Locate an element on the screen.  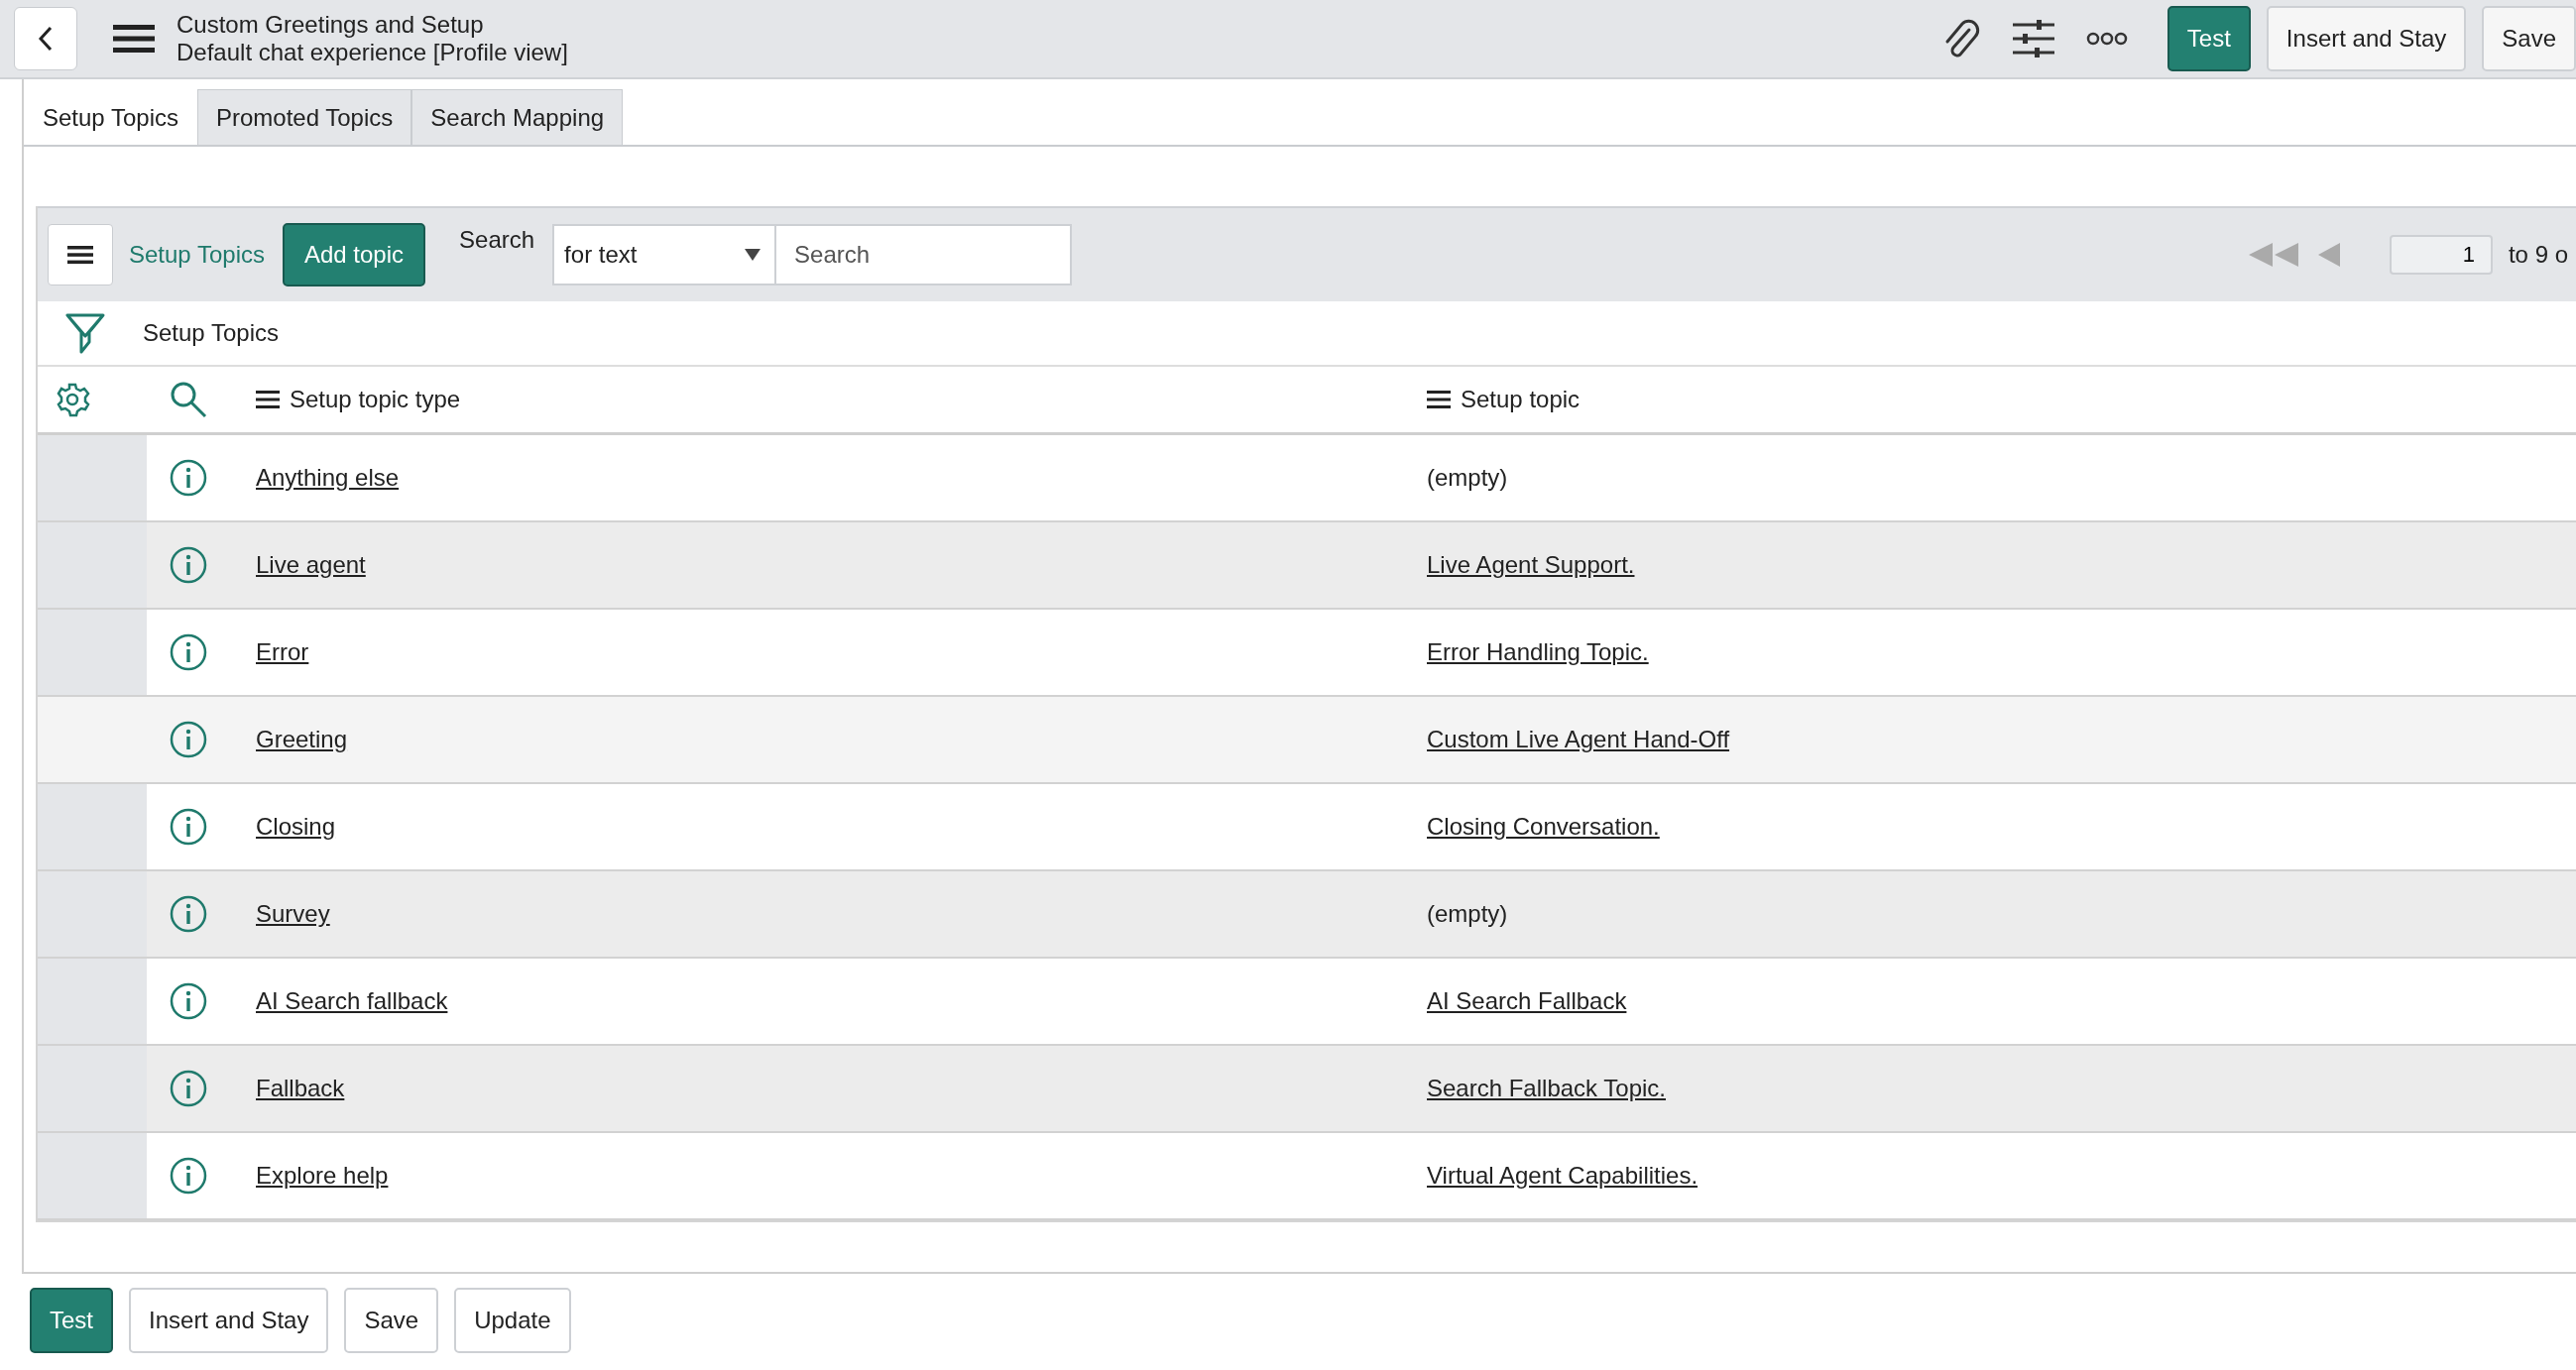
topic-type-link: Closing is located at coordinates (296, 826).